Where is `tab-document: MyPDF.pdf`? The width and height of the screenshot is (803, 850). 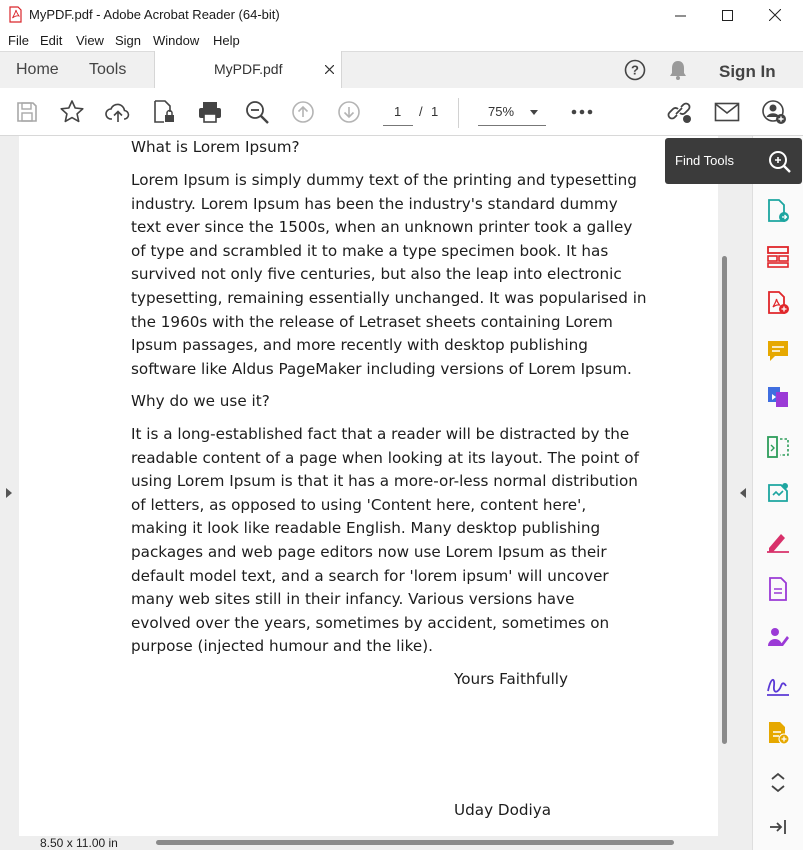
tab-document: MyPDF.pdf is located at coordinates (248, 70).